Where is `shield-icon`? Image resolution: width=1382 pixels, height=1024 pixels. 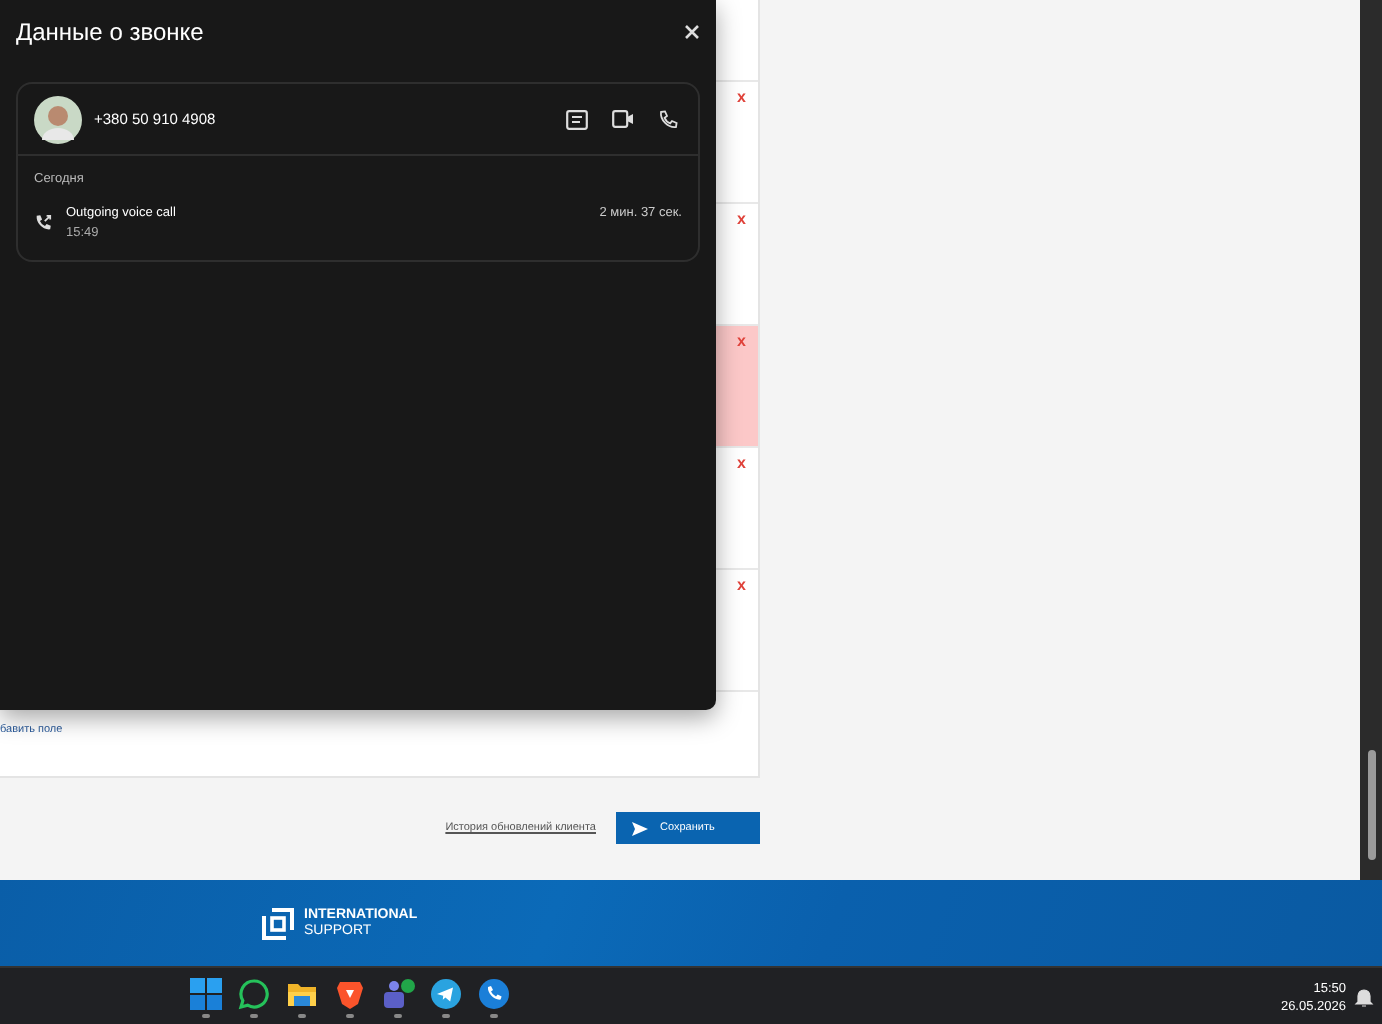
shield-icon is located at coordinates (350, 993).